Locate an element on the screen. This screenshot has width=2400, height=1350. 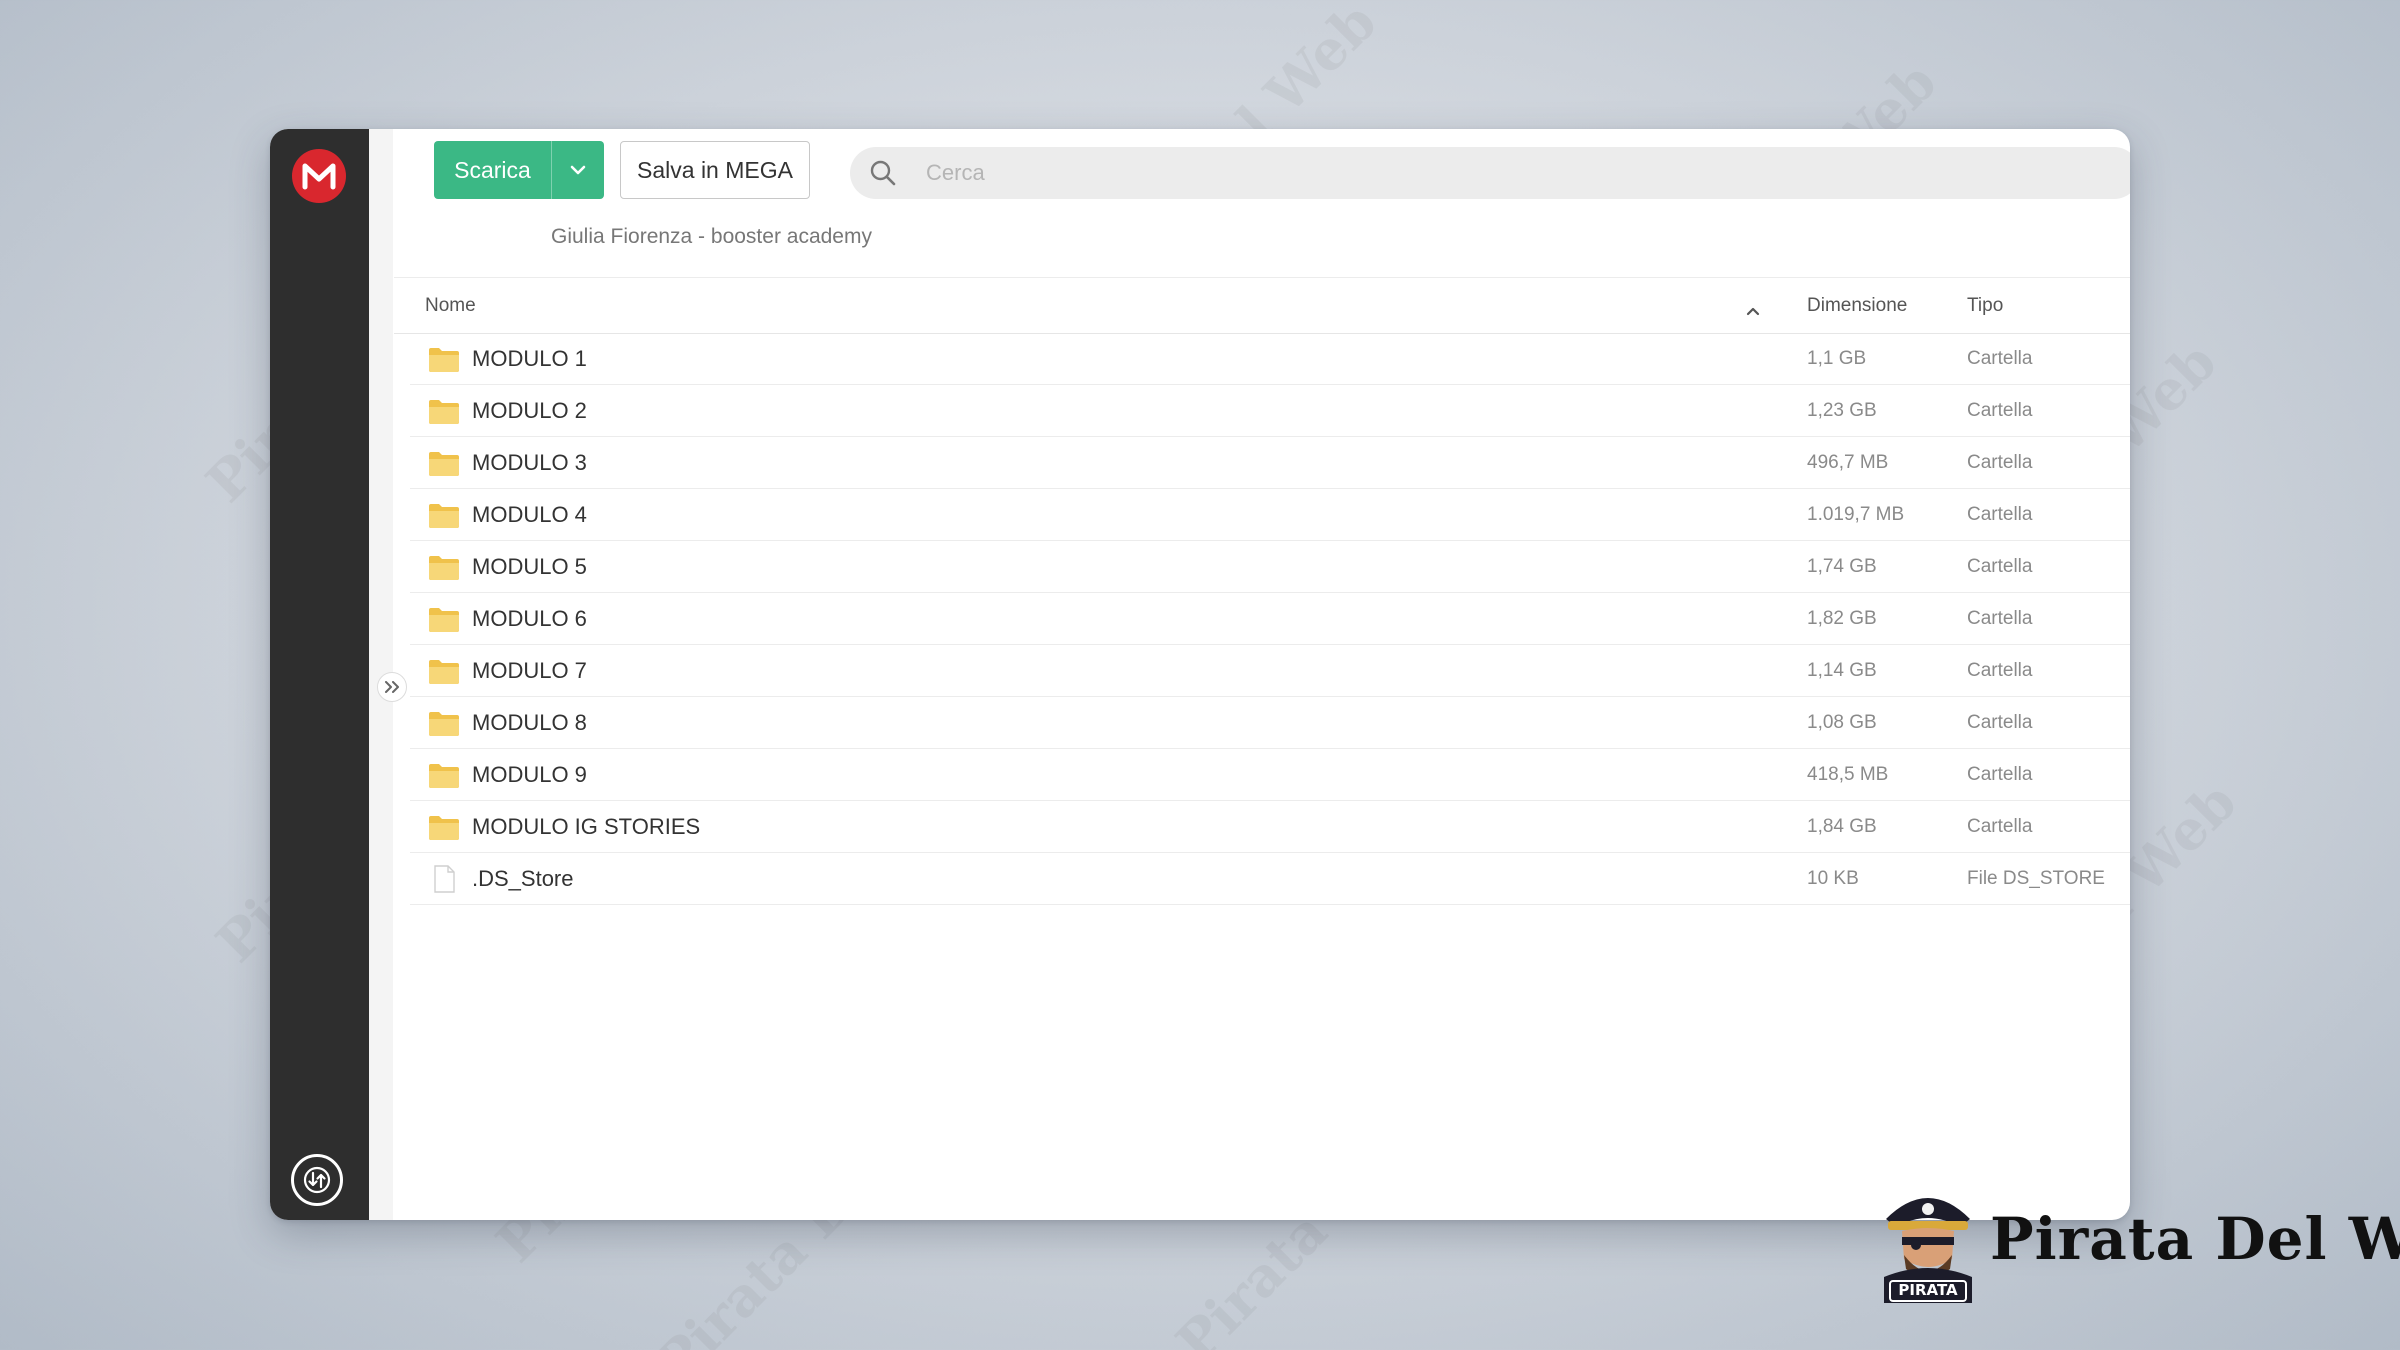
transfer-manager-button is located at coordinates (317, 1180).